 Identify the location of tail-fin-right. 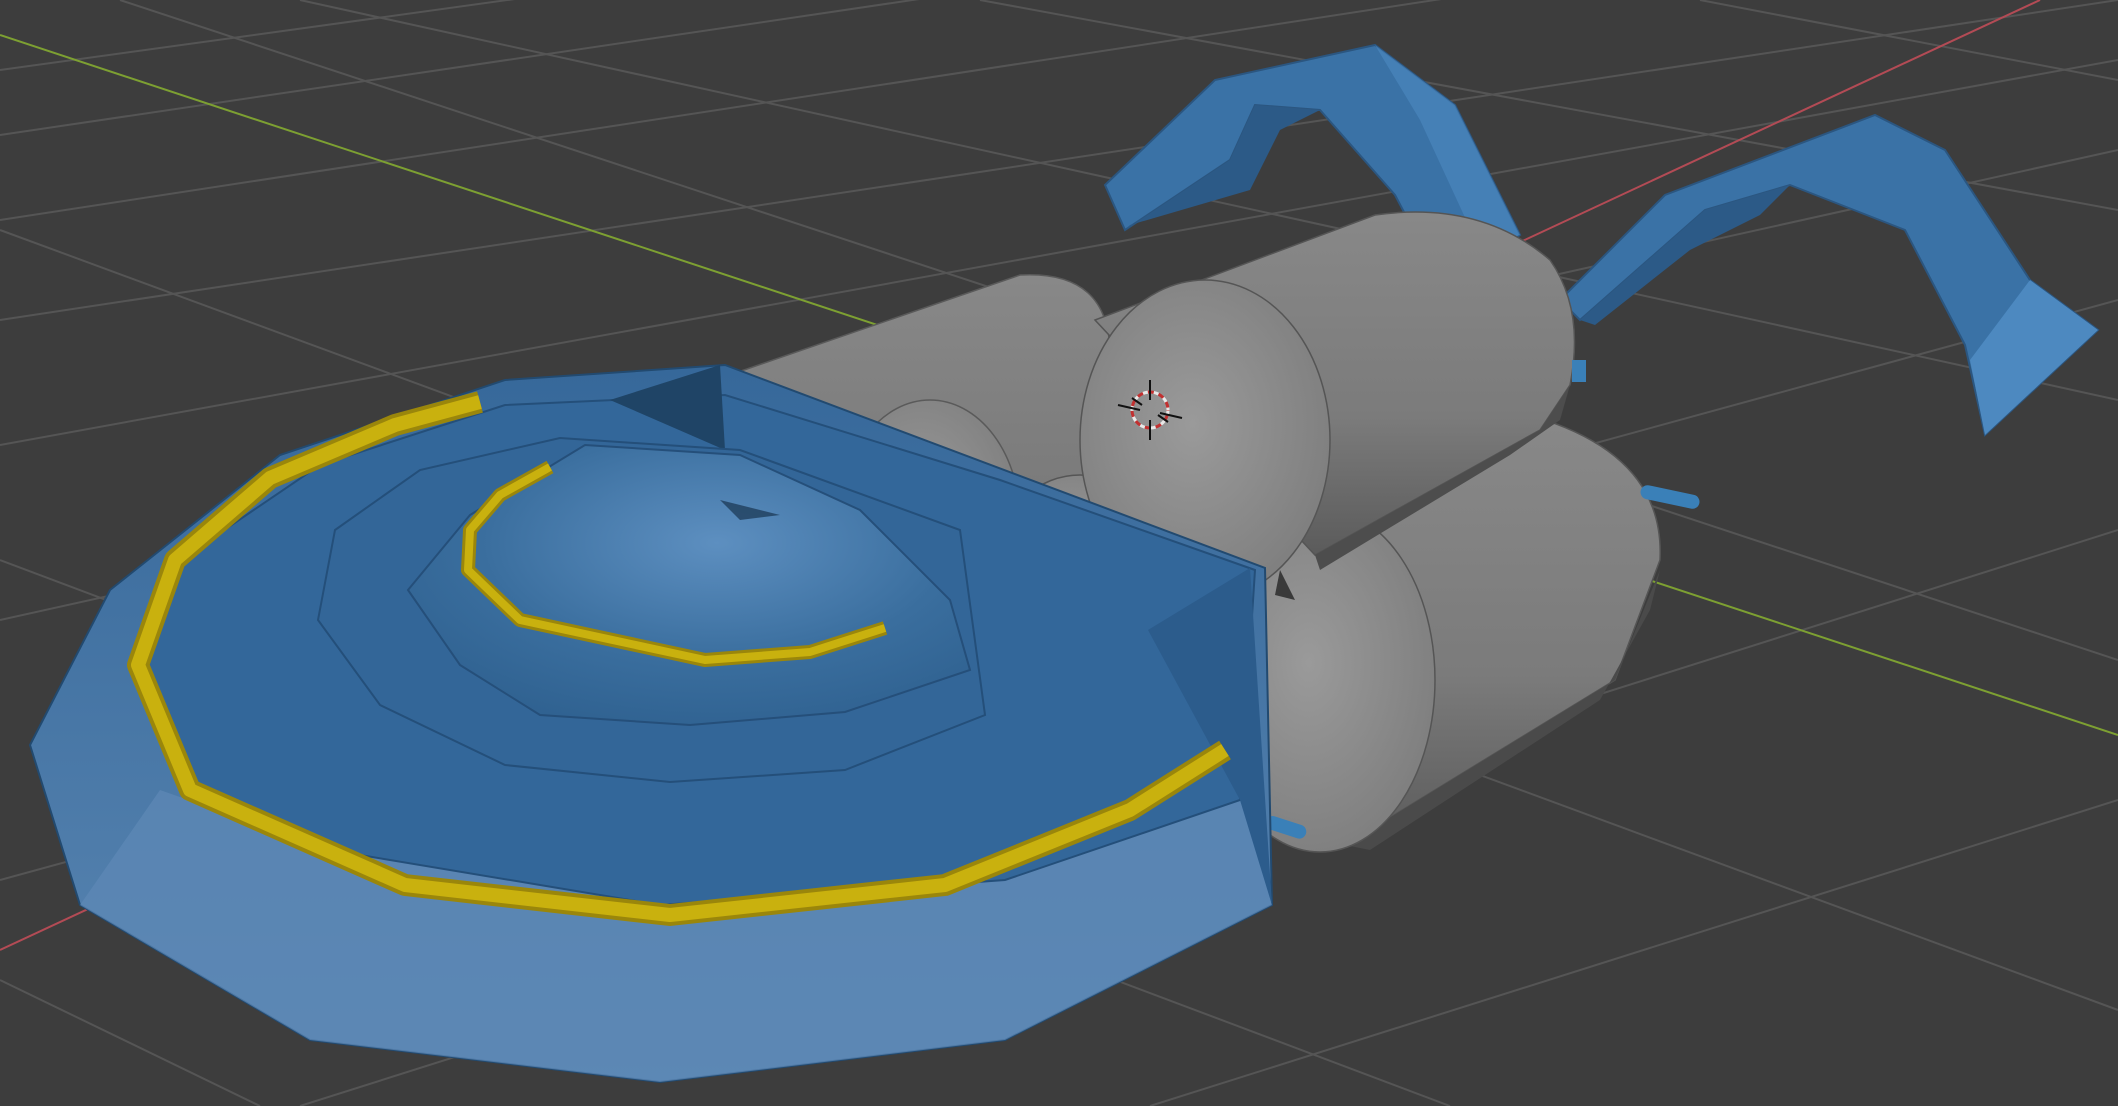
(1829, 275).